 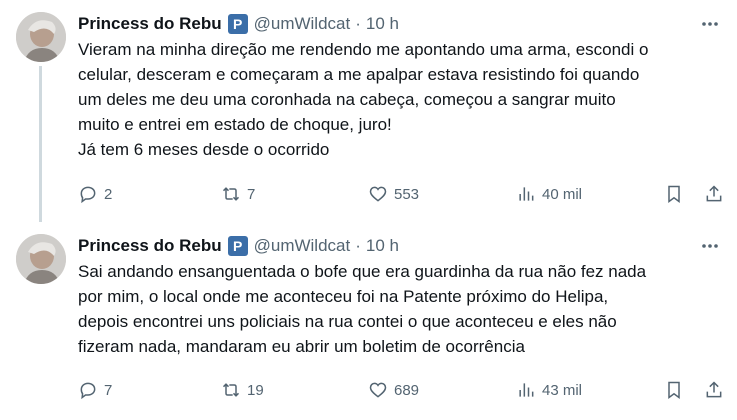 I want to click on tweet-actions: 7 19 689 43 mil, so click(x=401, y=390).